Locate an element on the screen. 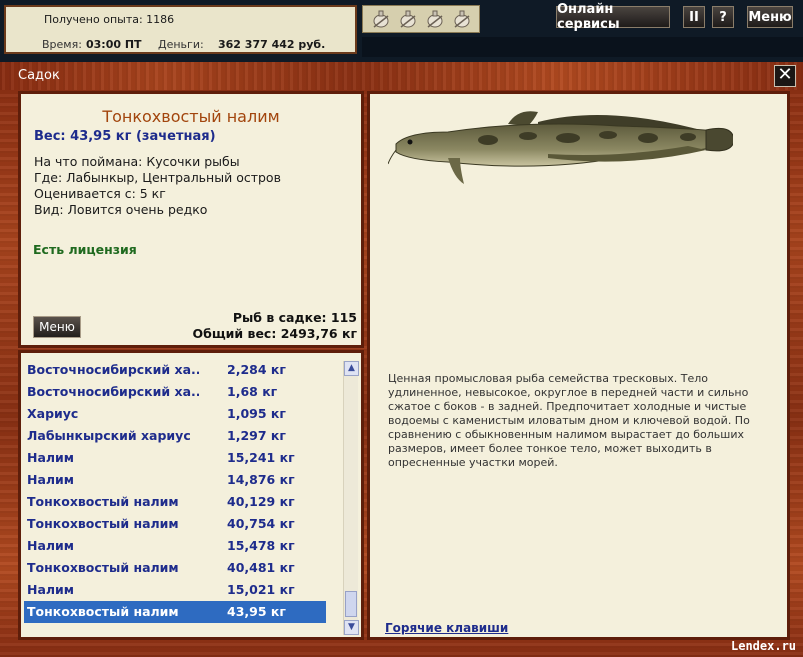 The height and width of the screenshot is (657, 803). burbot-fish-image is located at coordinates (560, 147).